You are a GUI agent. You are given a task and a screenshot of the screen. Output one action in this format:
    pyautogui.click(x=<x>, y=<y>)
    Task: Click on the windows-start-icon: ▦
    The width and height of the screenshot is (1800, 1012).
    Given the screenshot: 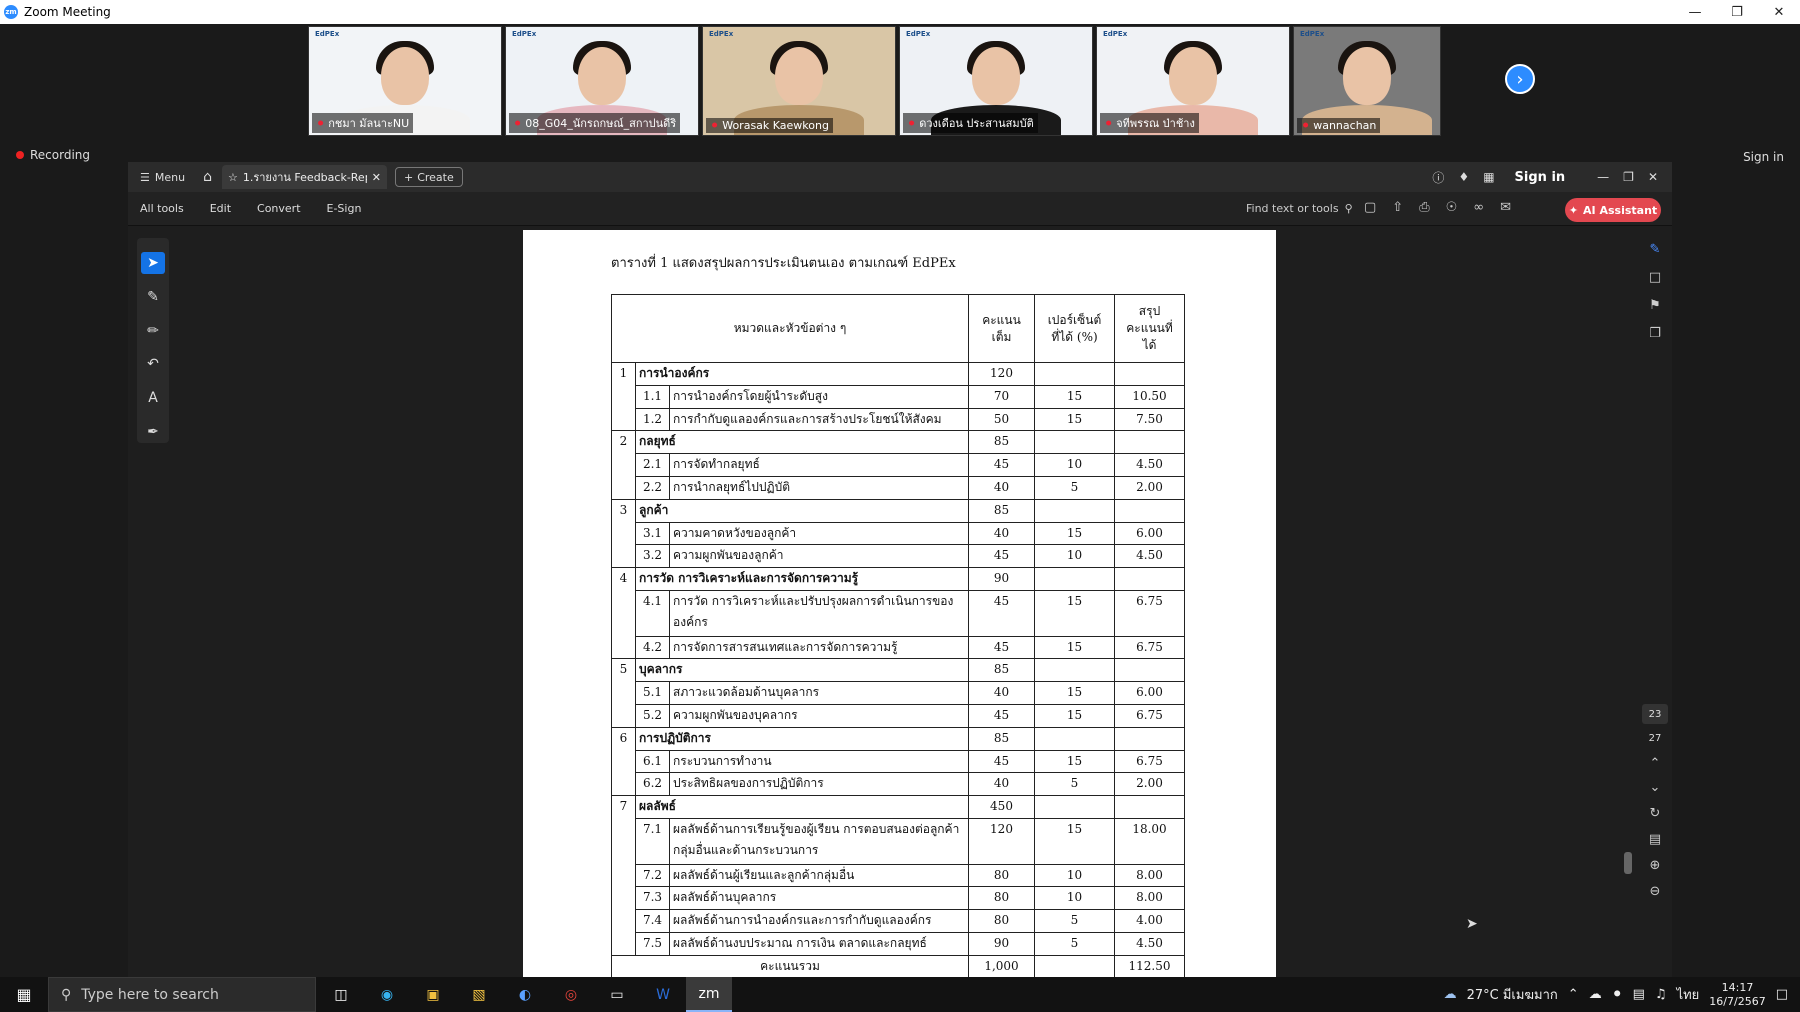 What is the action you would take?
    pyautogui.click(x=24, y=994)
    